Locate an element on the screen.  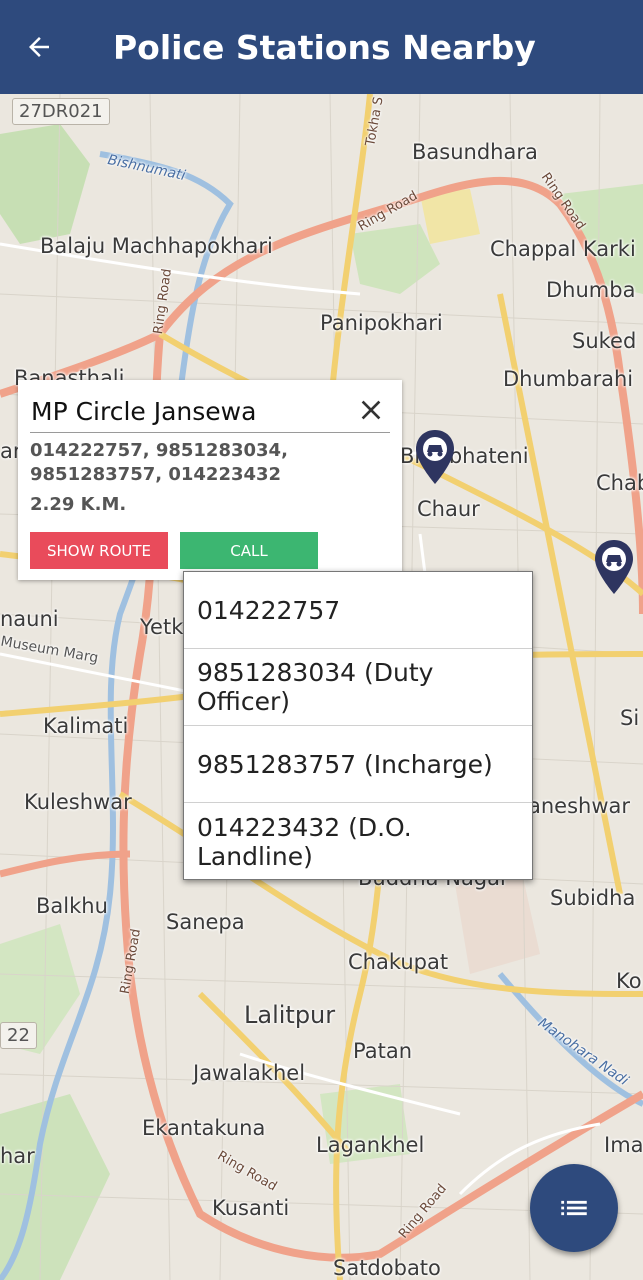
map-label: Balkhu is located at coordinates (72, 906).